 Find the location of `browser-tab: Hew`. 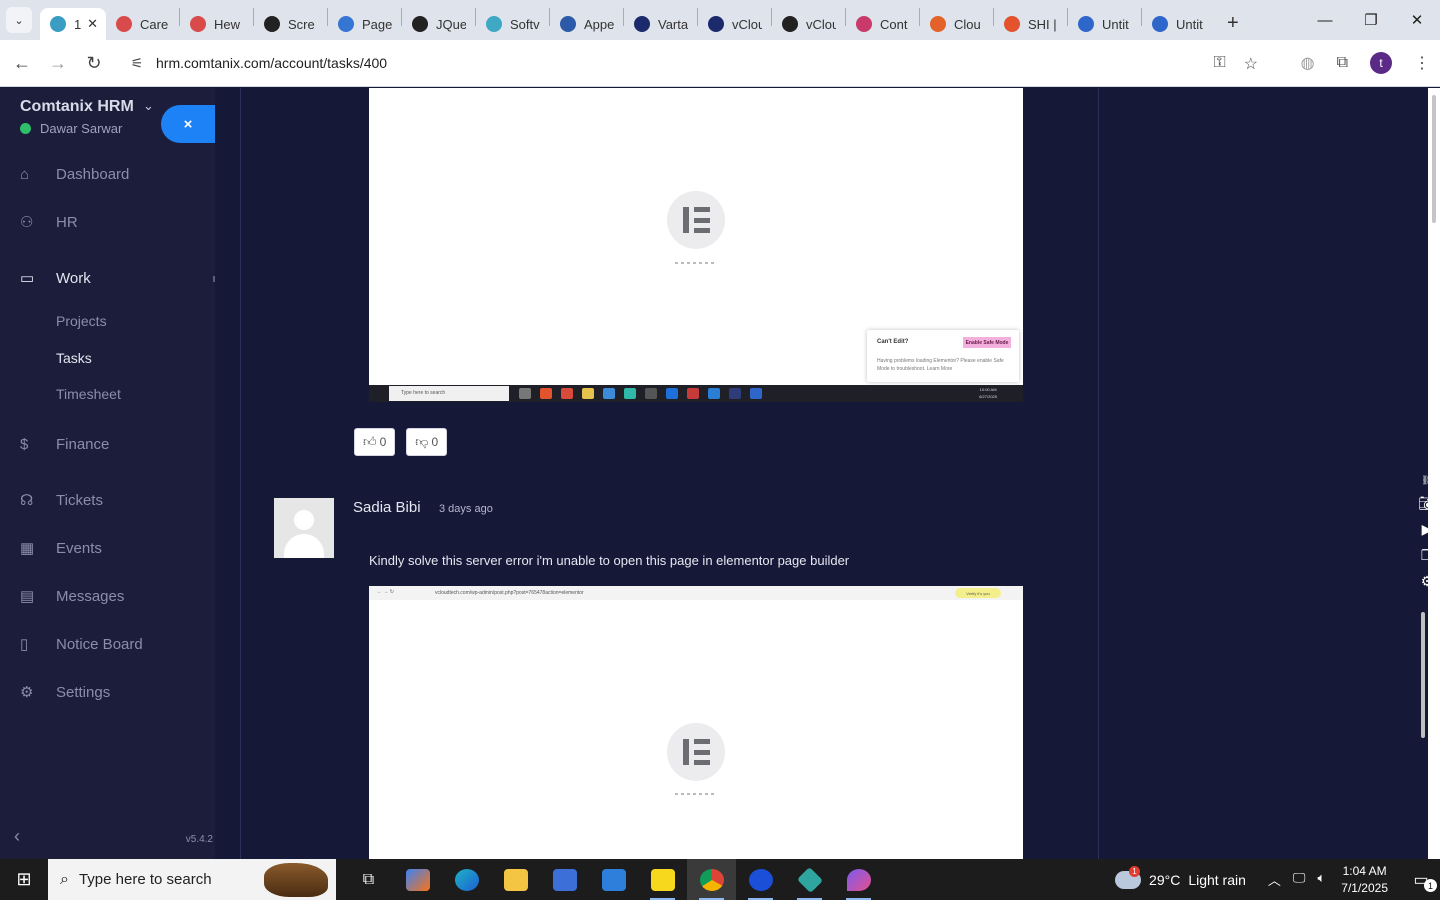

browser-tab: Hew is located at coordinates (216, 24).